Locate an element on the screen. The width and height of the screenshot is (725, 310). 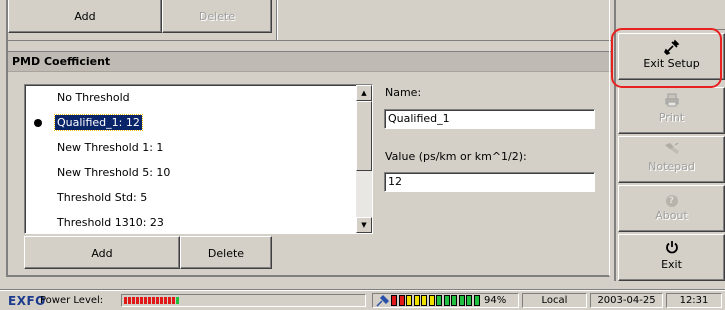
threshold-item-label: New Threshold 1: 1 is located at coordinates (110, 147).